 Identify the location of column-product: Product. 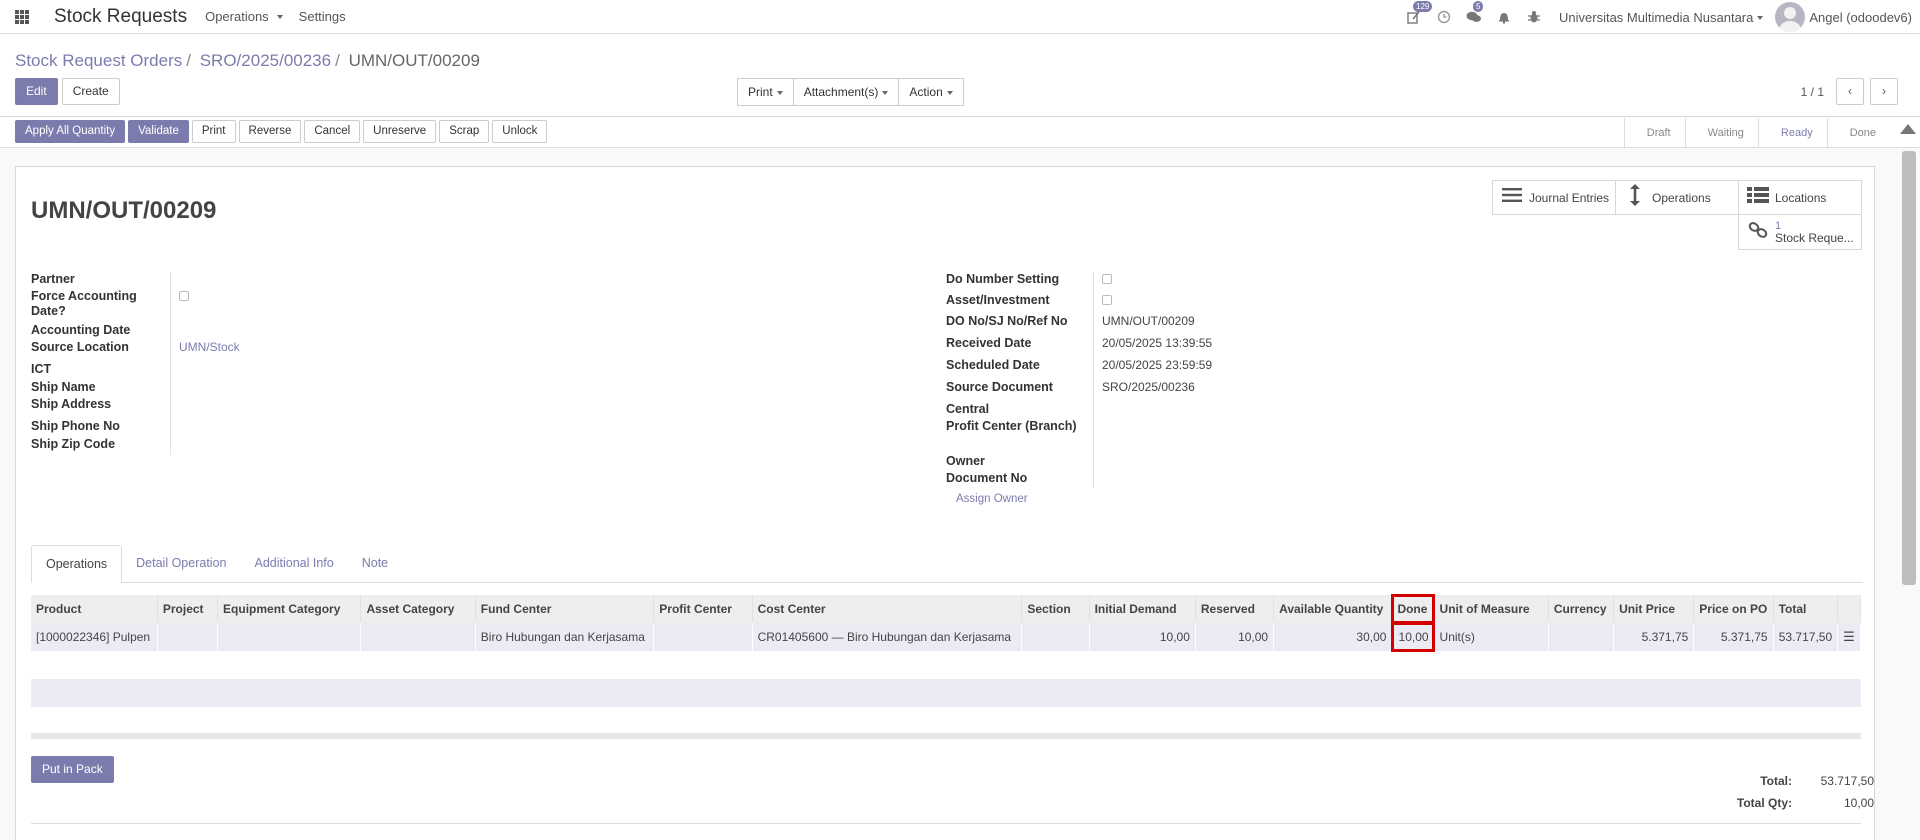
(94, 609).